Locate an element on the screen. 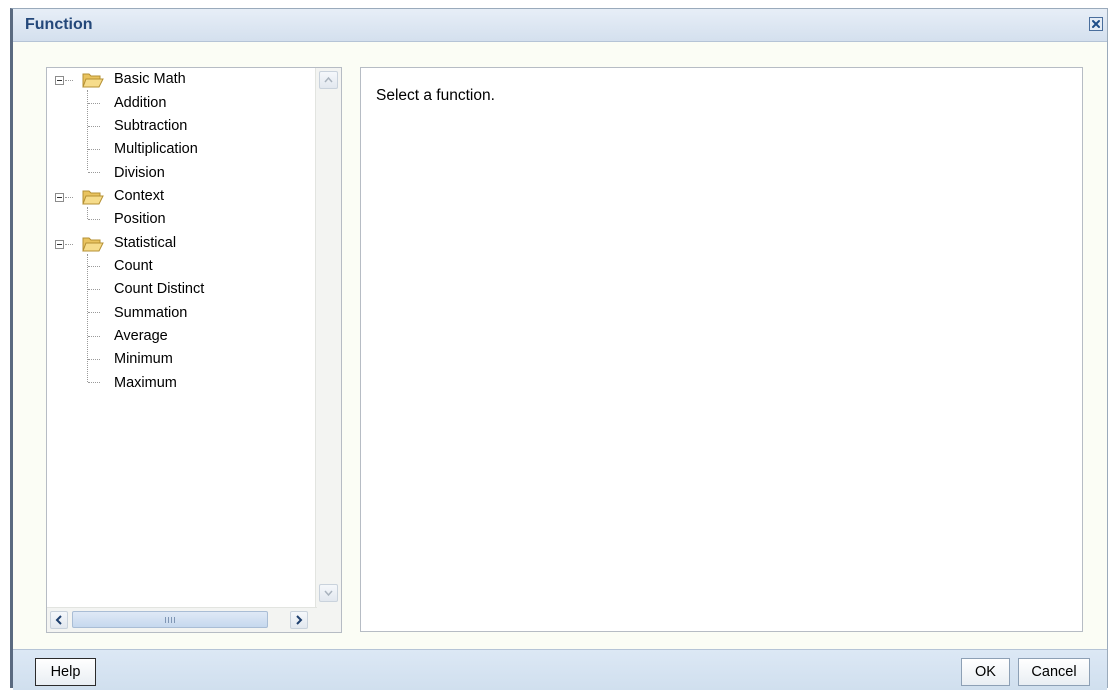 The image size is (1110, 690). horizontal-scroll-thumb is located at coordinates (170, 619).